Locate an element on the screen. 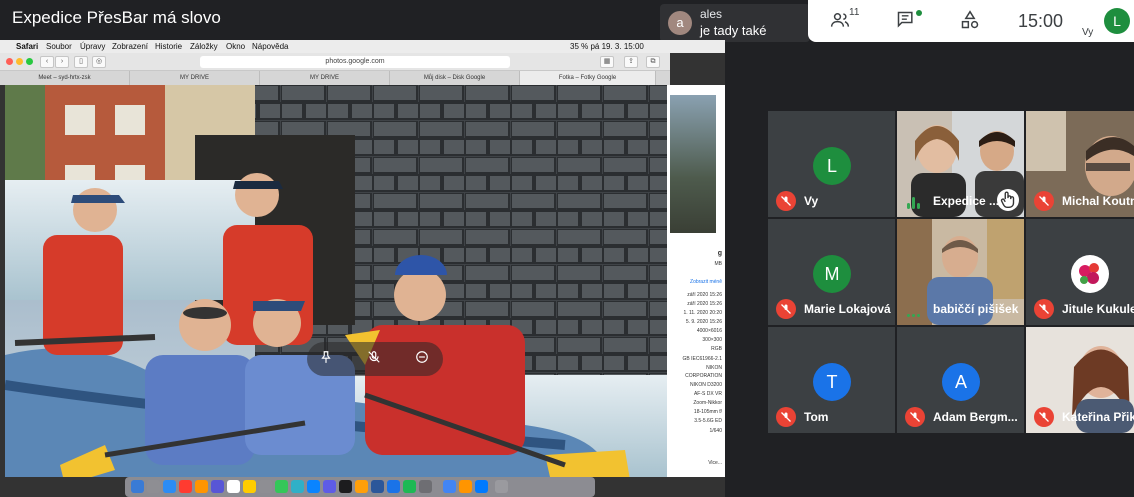 The image size is (1134, 497). activities-button is located at coordinates (970, 21).